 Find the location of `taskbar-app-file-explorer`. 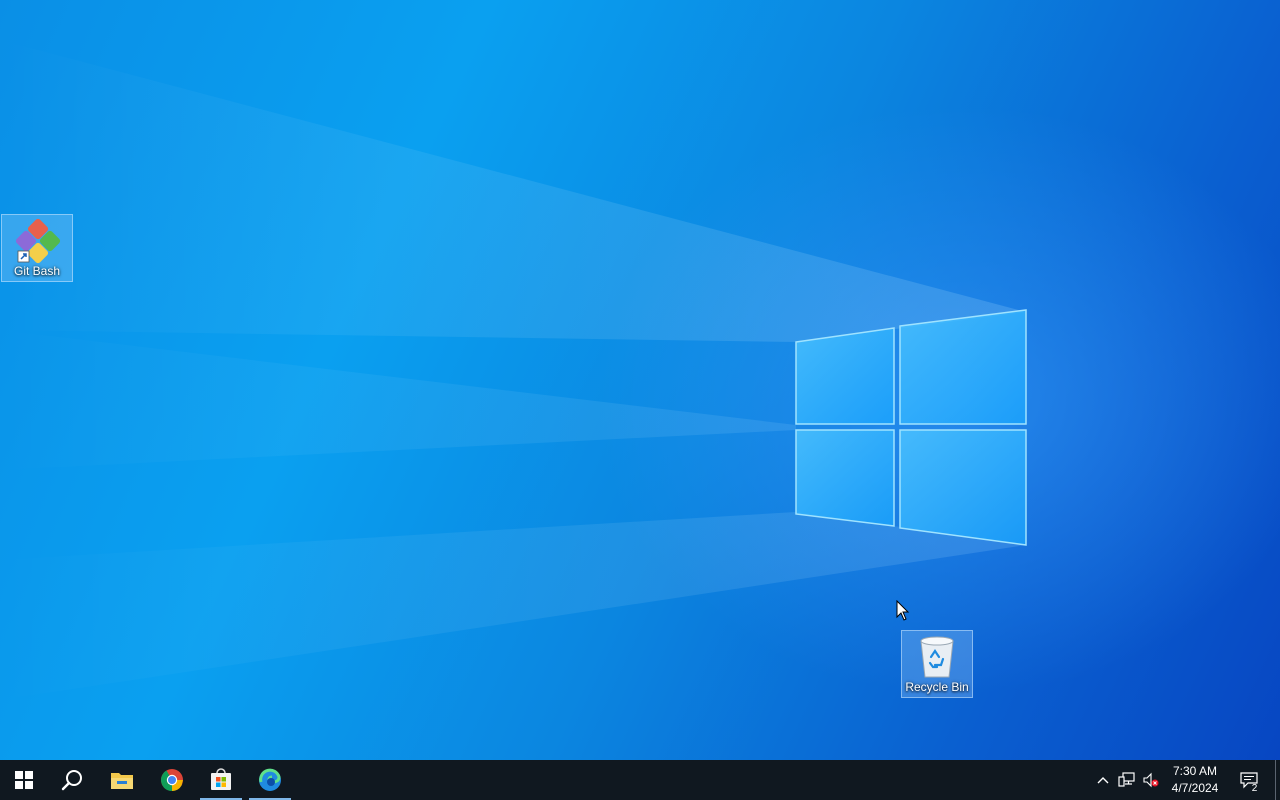

taskbar-app-file-explorer is located at coordinates (122, 780).